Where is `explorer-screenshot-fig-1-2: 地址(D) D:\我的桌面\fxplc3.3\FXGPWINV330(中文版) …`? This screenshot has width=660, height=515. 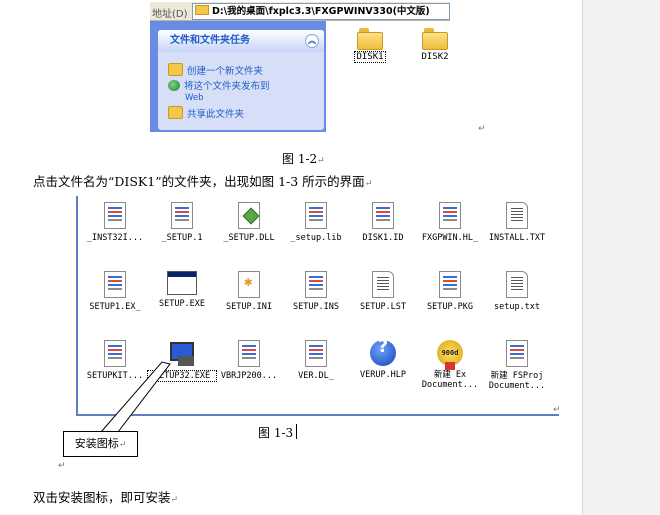 explorer-screenshot-fig-1-2: 地址(D) D:\我的桌面\fxplc3.3\FXGPWINV330(中文版) … is located at coordinates (300, 66).